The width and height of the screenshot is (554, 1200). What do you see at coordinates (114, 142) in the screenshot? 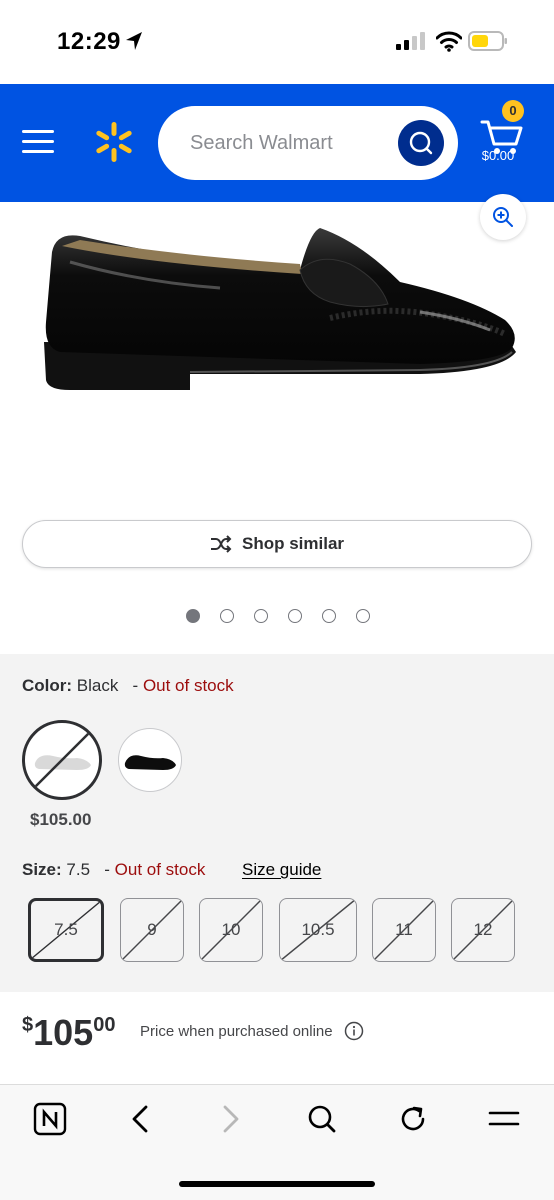
I see `walmart-spark-logo` at bounding box center [114, 142].